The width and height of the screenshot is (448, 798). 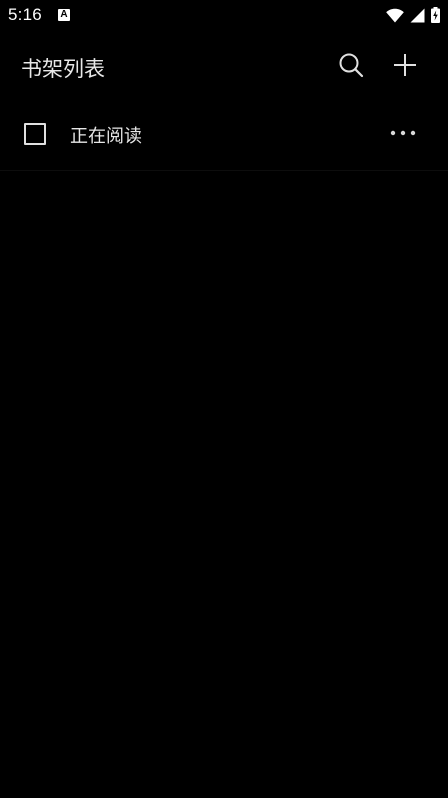 I want to click on add-icon, so click(x=405, y=65).